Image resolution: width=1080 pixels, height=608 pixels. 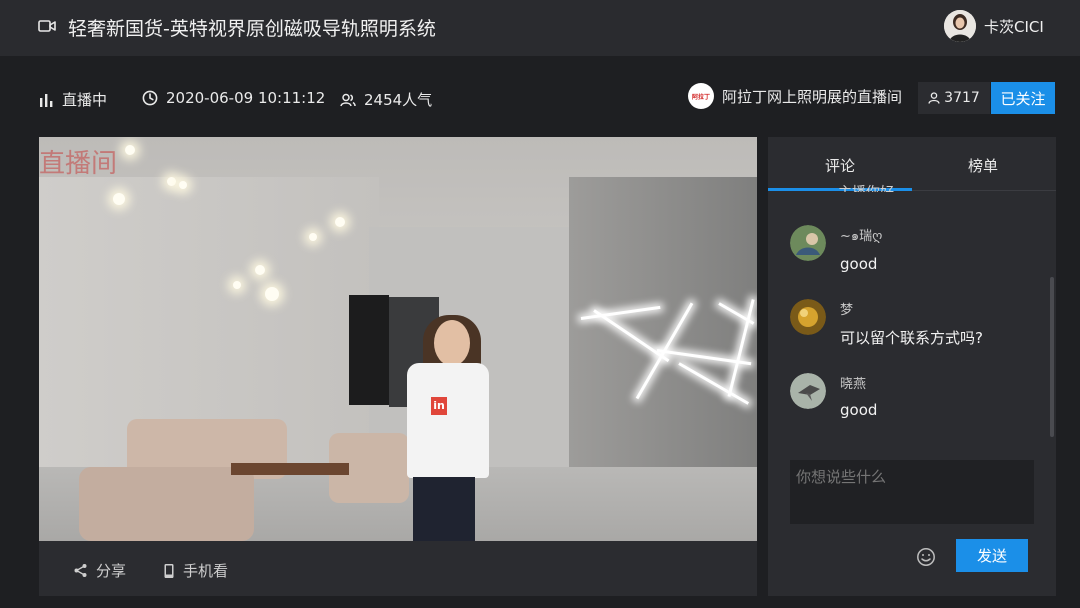 What do you see at coordinates (348, 99) in the screenshot?
I see `users-icon` at bounding box center [348, 99].